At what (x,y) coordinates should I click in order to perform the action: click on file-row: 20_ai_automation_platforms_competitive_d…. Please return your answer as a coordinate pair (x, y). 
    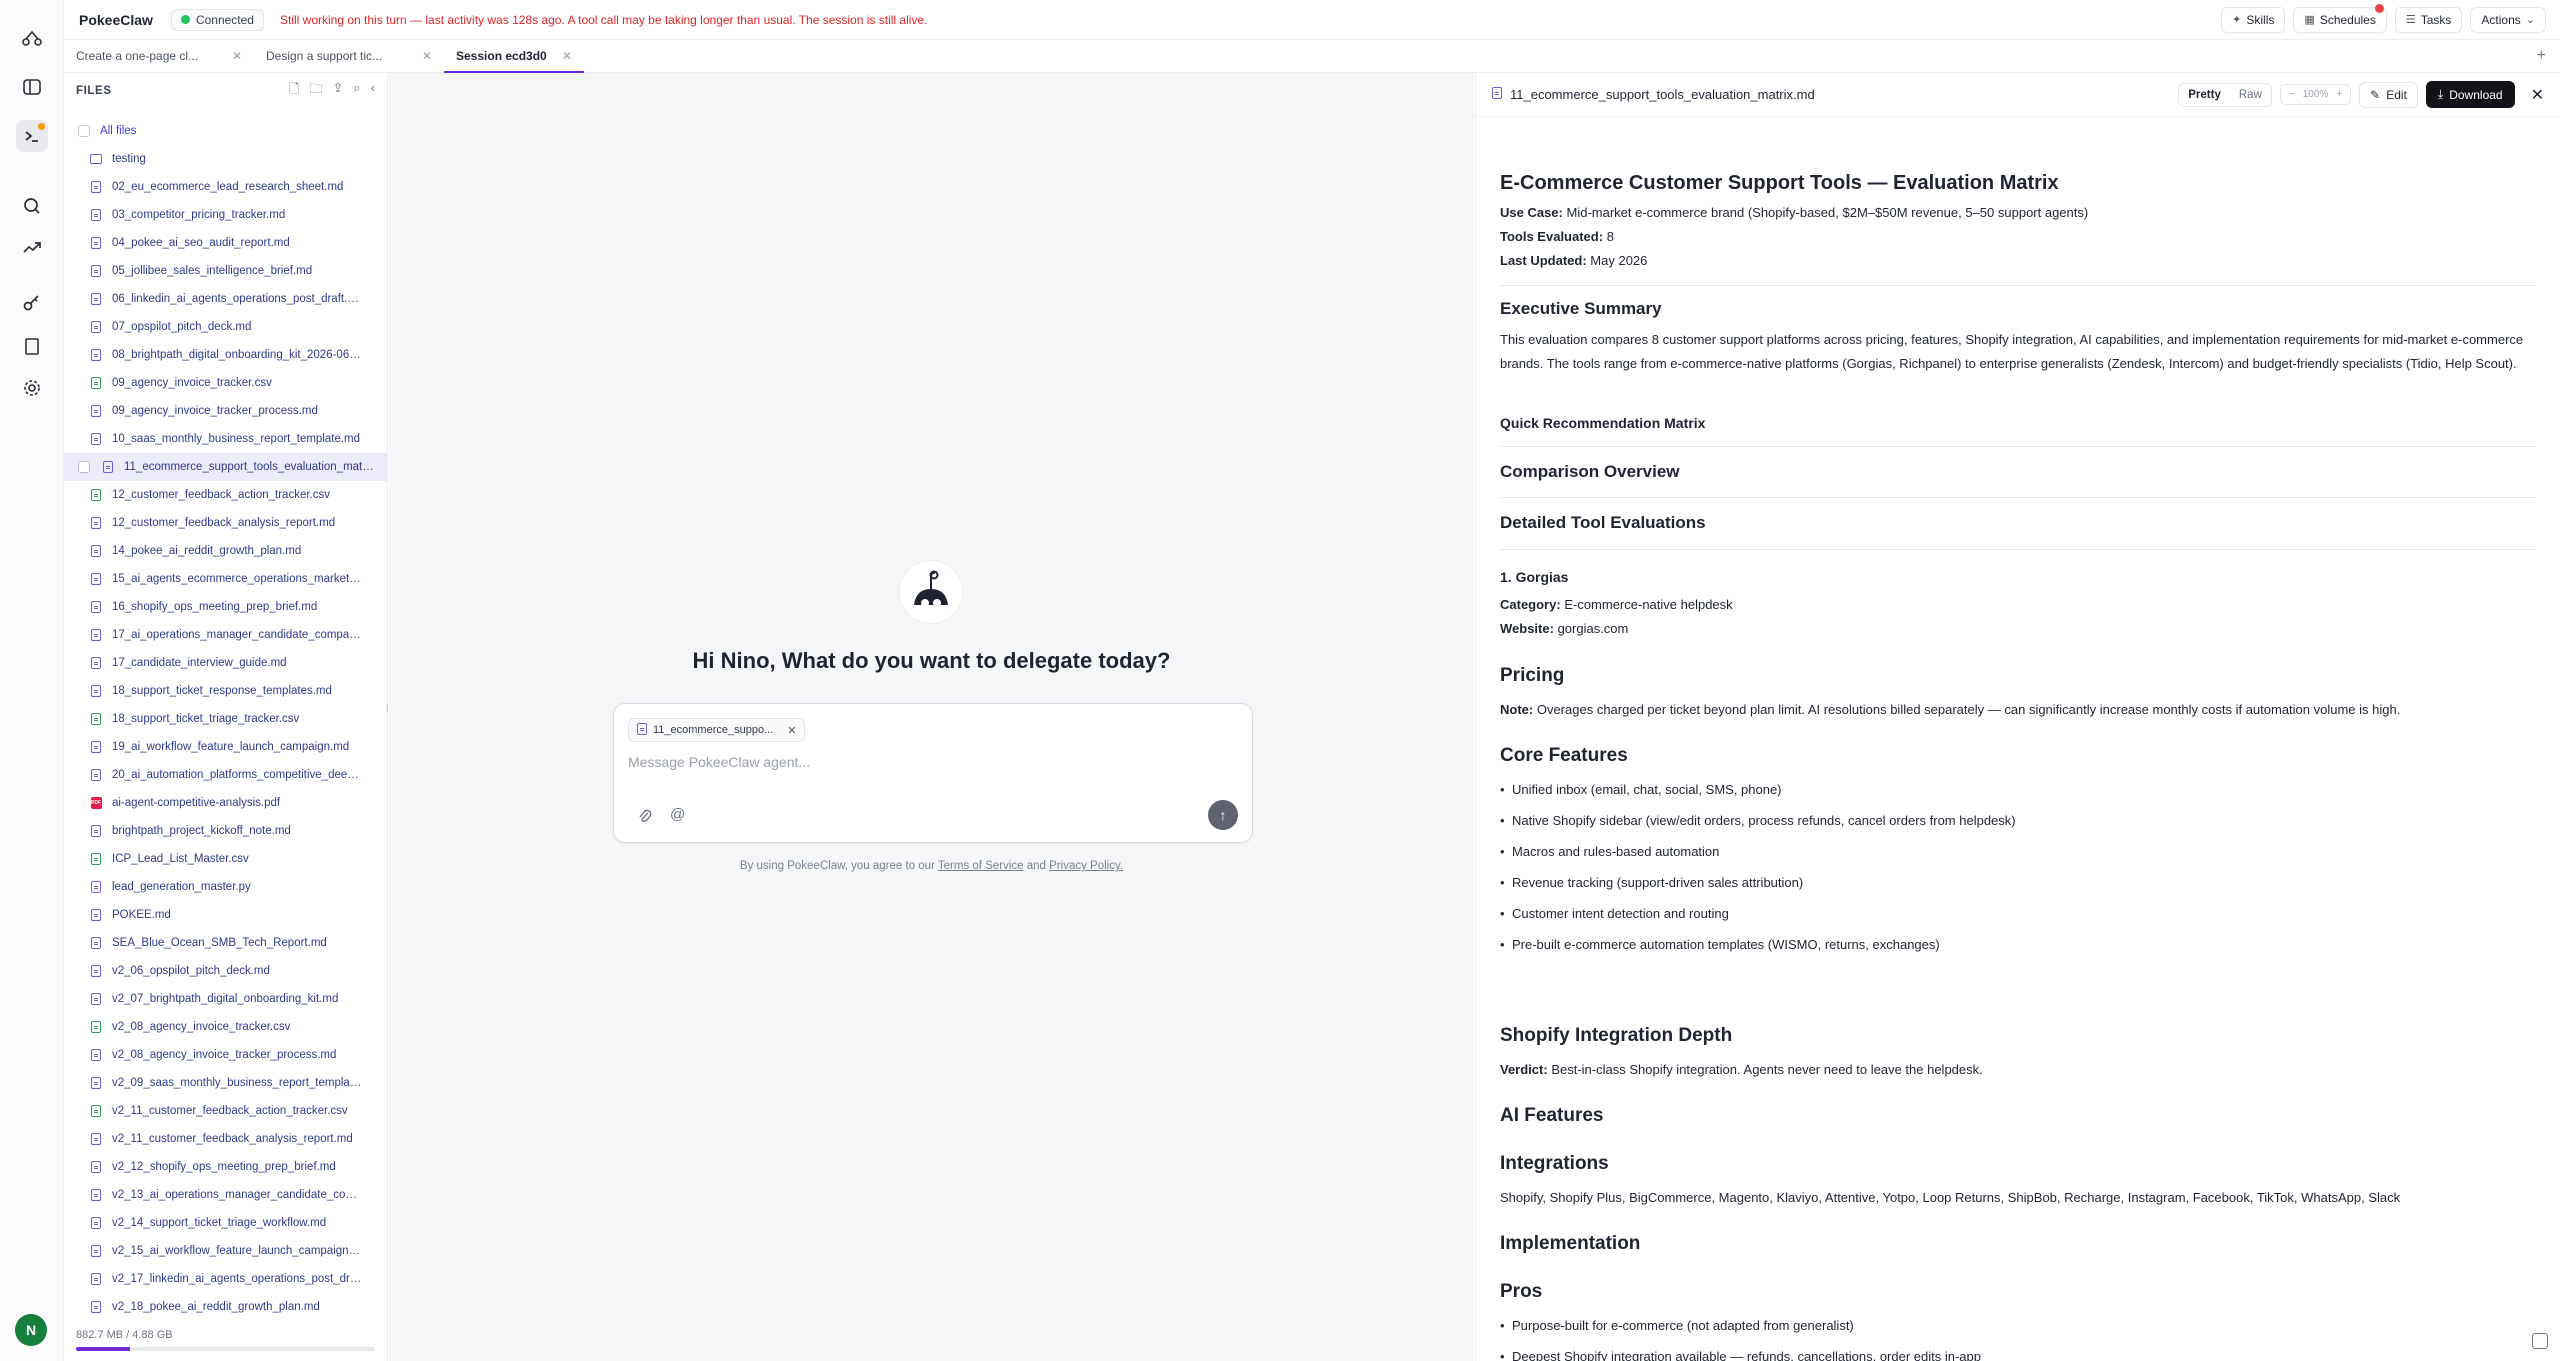
    Looking at the image, I should click on (225, 775).